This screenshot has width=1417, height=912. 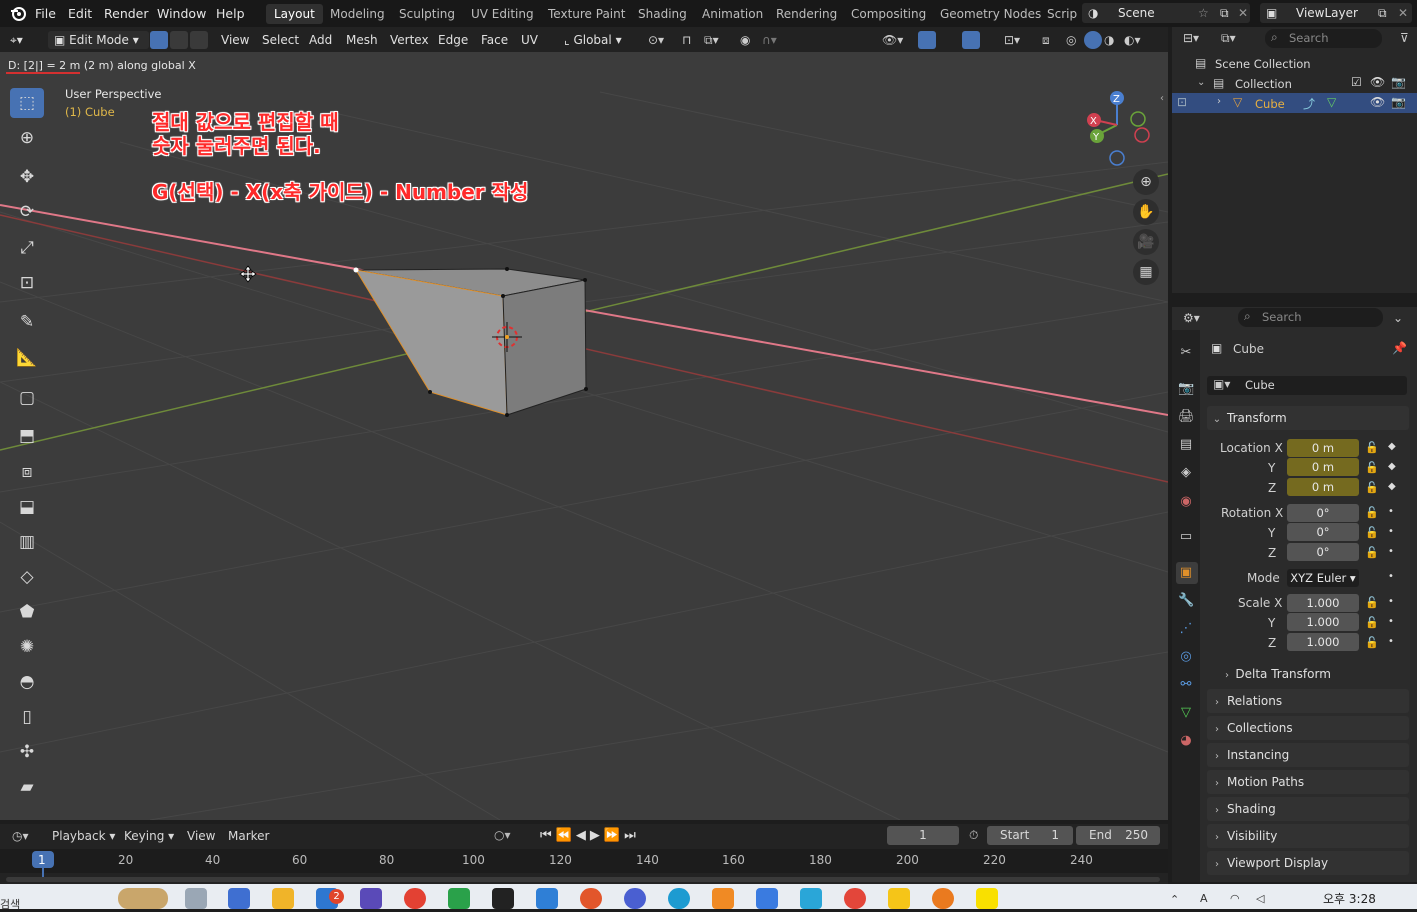 I want to click on mesh-overlay-icon: ⊡▾, so click(x=1012, y=40).